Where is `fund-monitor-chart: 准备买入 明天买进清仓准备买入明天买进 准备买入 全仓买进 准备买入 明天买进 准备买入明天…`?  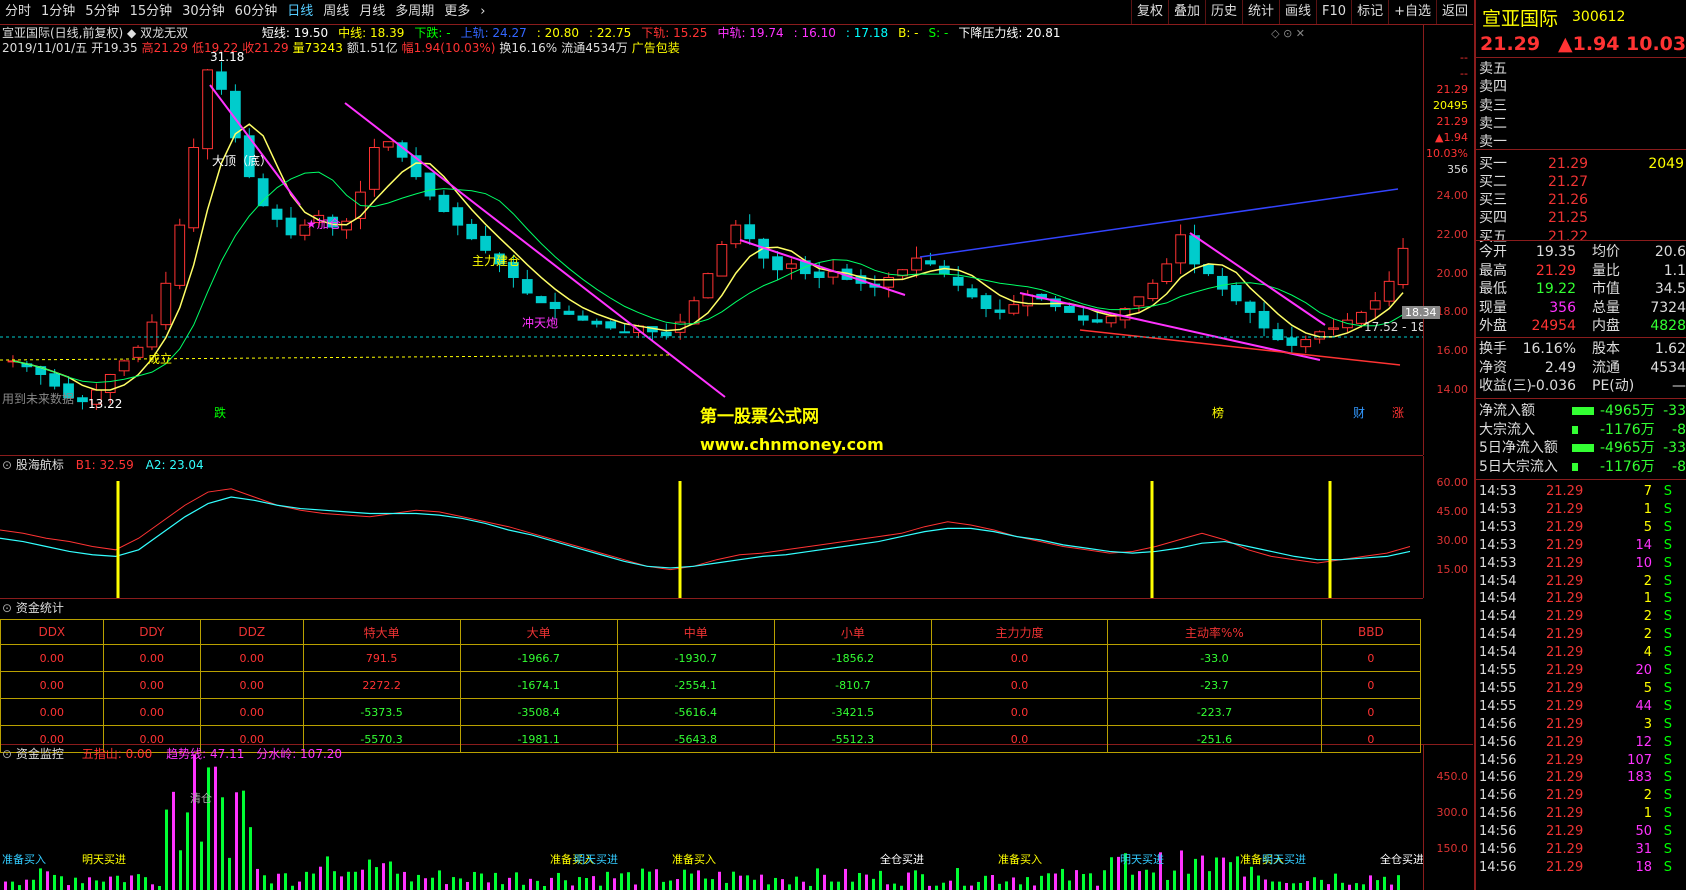
fund-monitor-chart: 准备买入 明天买进清仓准备买入明天买进 准备买入 全仓买进 准备买入 明天买进 准备买入明天… is located at coordinates (711, 817).